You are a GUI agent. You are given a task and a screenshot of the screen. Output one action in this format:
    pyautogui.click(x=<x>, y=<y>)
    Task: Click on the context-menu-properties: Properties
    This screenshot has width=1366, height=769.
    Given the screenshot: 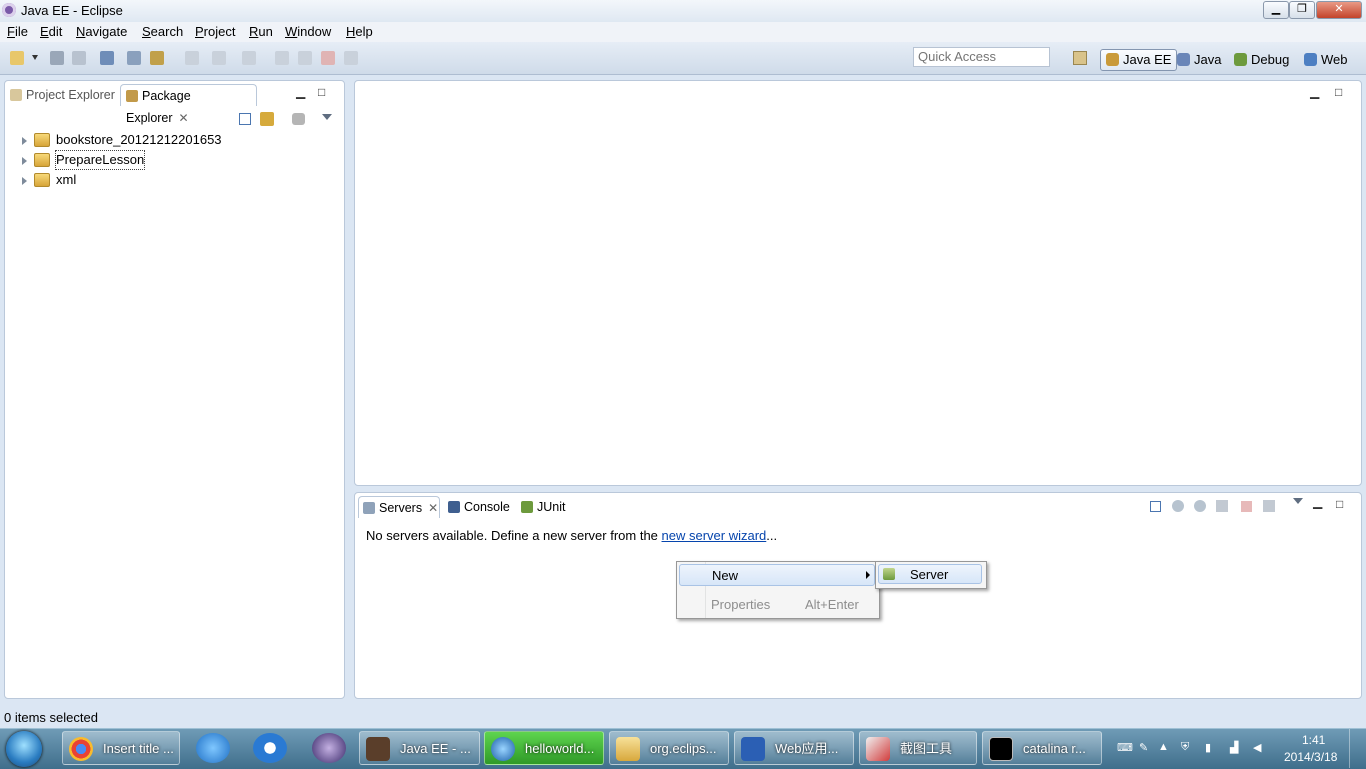 What is the action you would take?
    pyautogui.click(x=740, y=604)
    